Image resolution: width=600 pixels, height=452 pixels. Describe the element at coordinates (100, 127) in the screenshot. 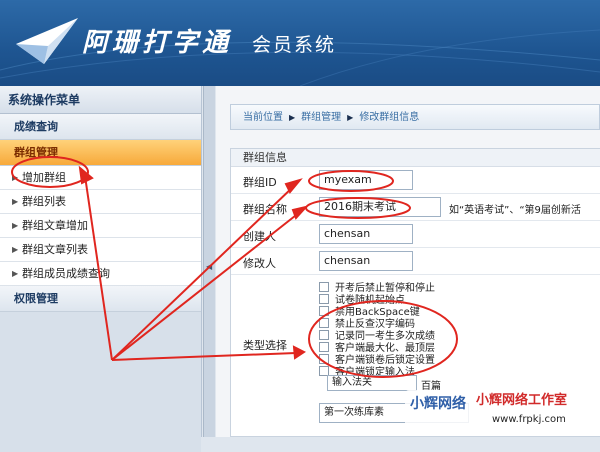

I see `sidebar-group-score-query: 成绩查询` at that location.